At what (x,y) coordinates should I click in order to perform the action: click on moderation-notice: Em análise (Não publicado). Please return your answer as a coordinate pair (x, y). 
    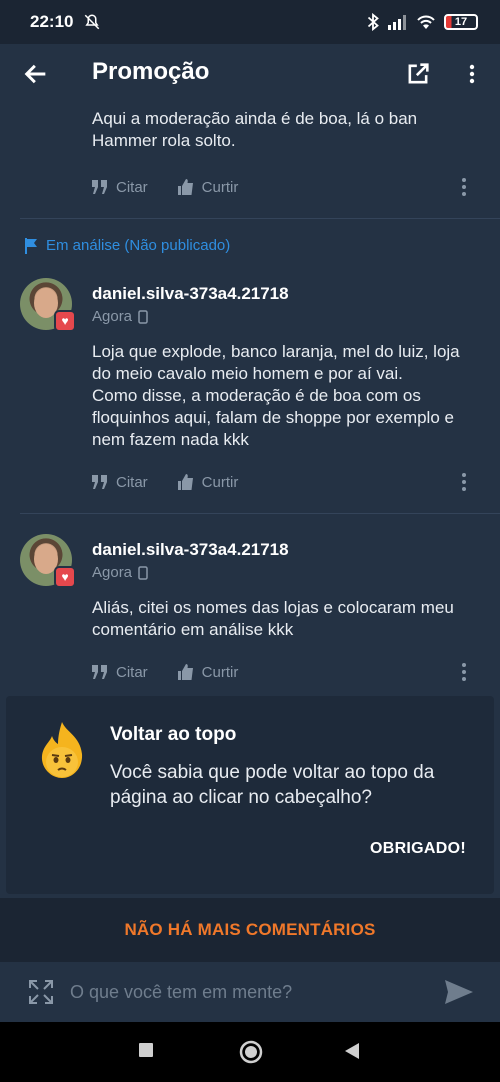
    Looking at the image, I should click on (250, 245).